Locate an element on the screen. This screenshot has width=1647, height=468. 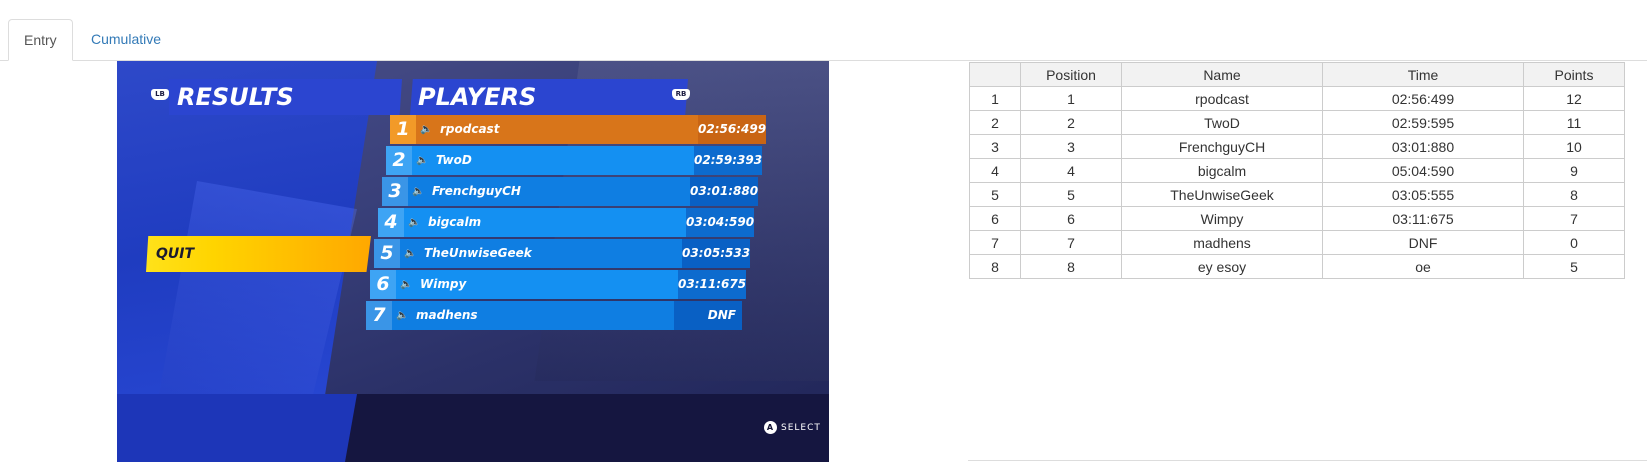
row-index-cell: 1 is located at coordinates (995, 98).